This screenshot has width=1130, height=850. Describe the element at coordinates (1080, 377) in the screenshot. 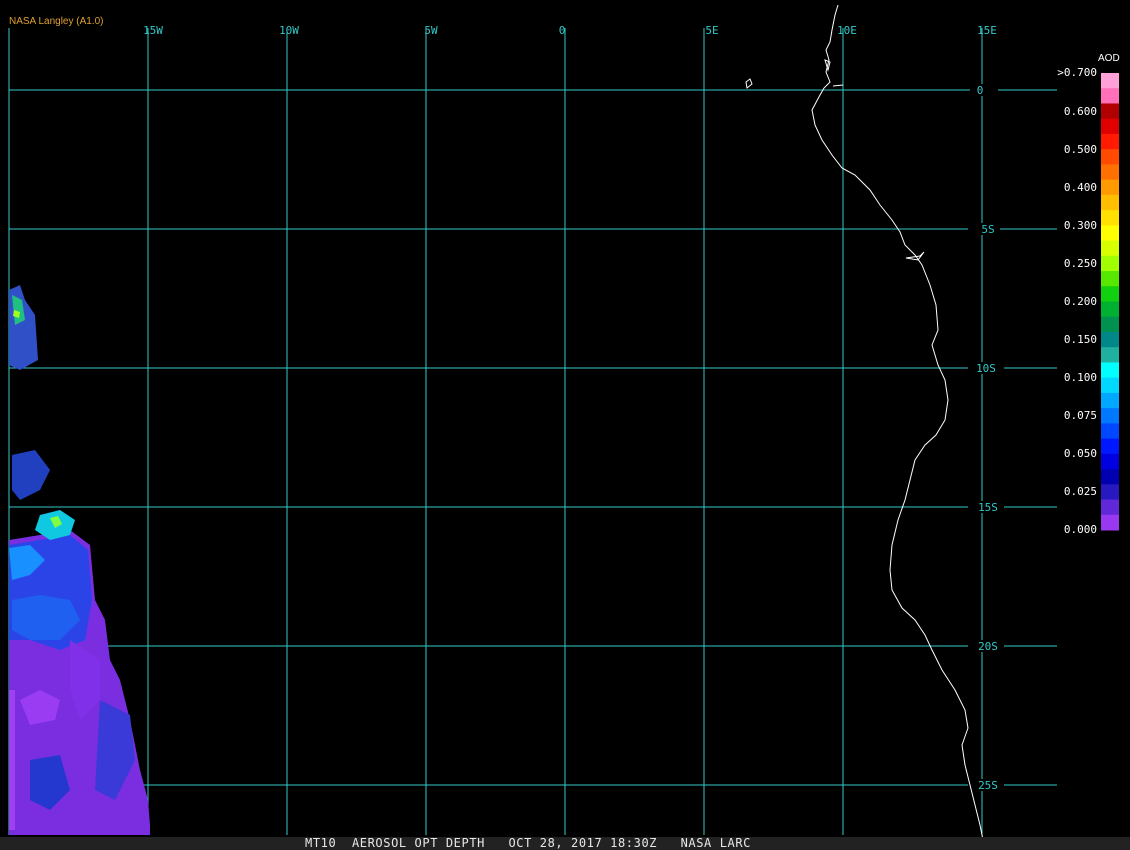

I see `legend-label: 0.100` at that location.